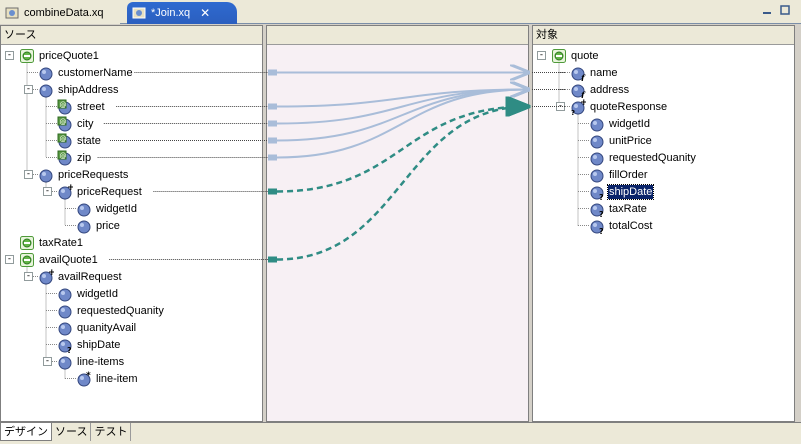  I want to click on tab-test: テスト, so click(111, 432).